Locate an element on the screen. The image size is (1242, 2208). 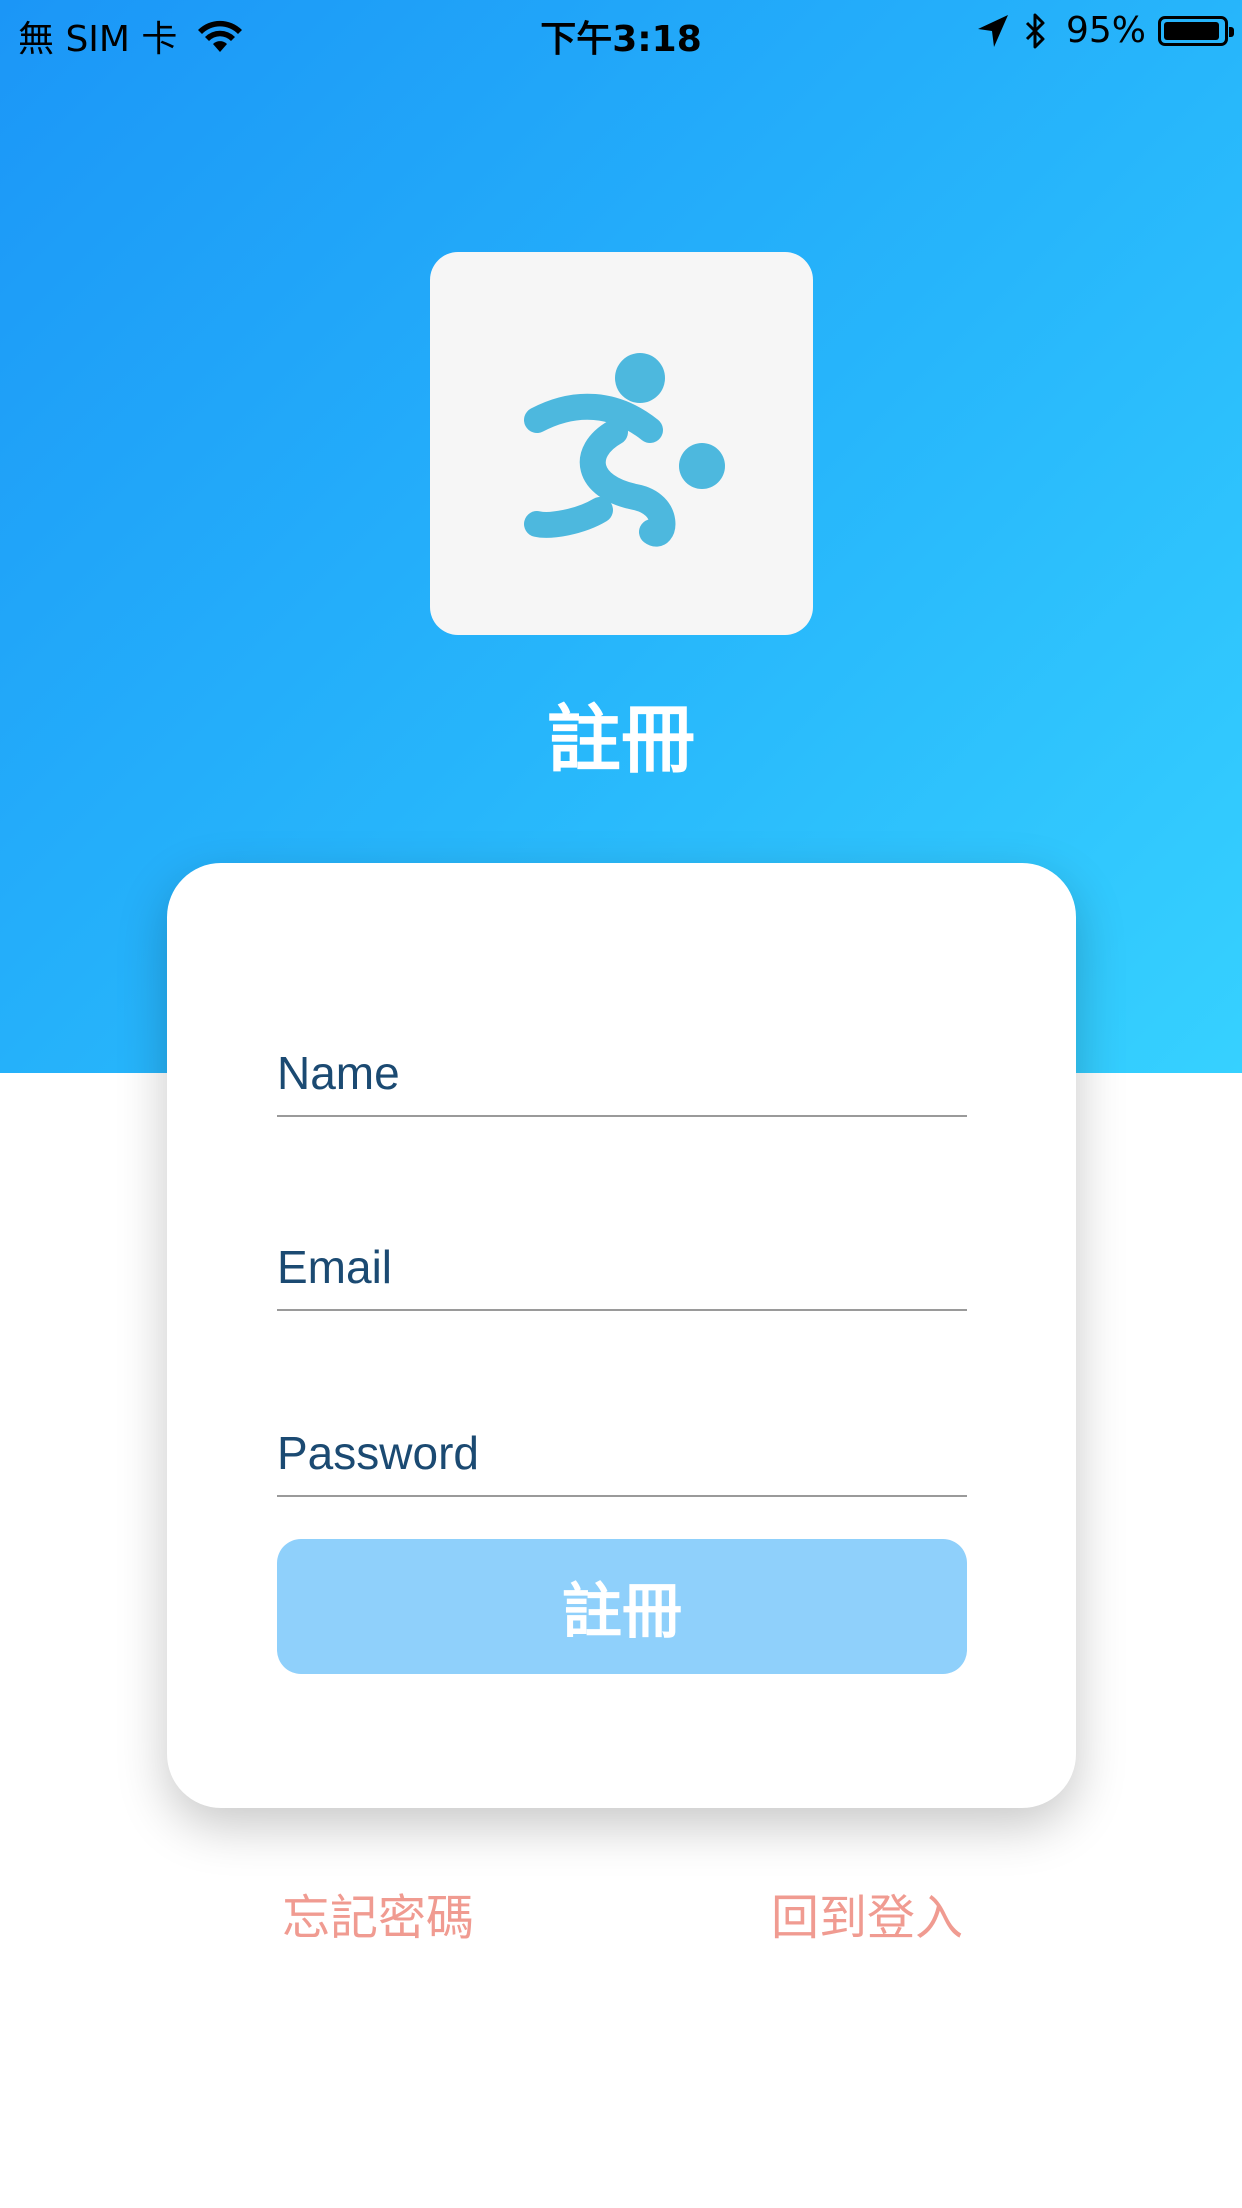
name-field is located at coordinates (622, 1080).